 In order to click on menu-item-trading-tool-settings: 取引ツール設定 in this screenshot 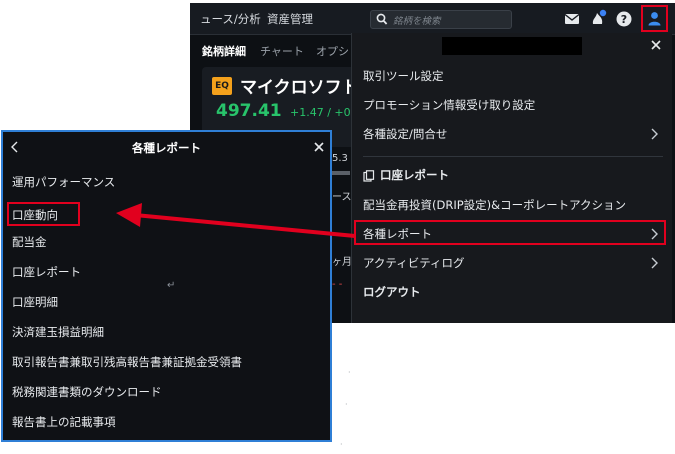, I will do `click(403, 76)`.